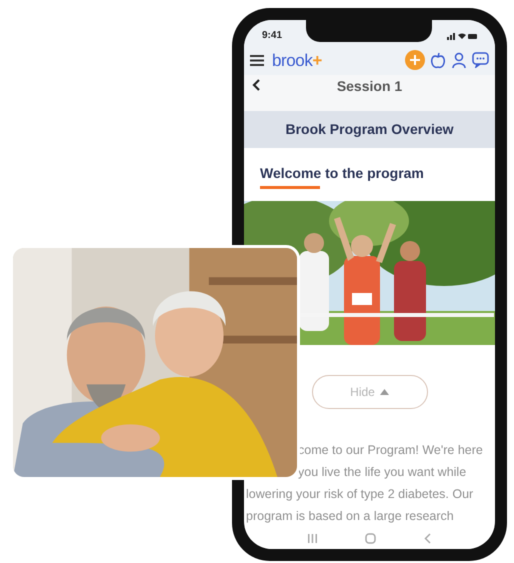 The image size is (514, 563). Describe the element at coordinates (459, 60) in the screenshot. I see `person-icon` at that location.